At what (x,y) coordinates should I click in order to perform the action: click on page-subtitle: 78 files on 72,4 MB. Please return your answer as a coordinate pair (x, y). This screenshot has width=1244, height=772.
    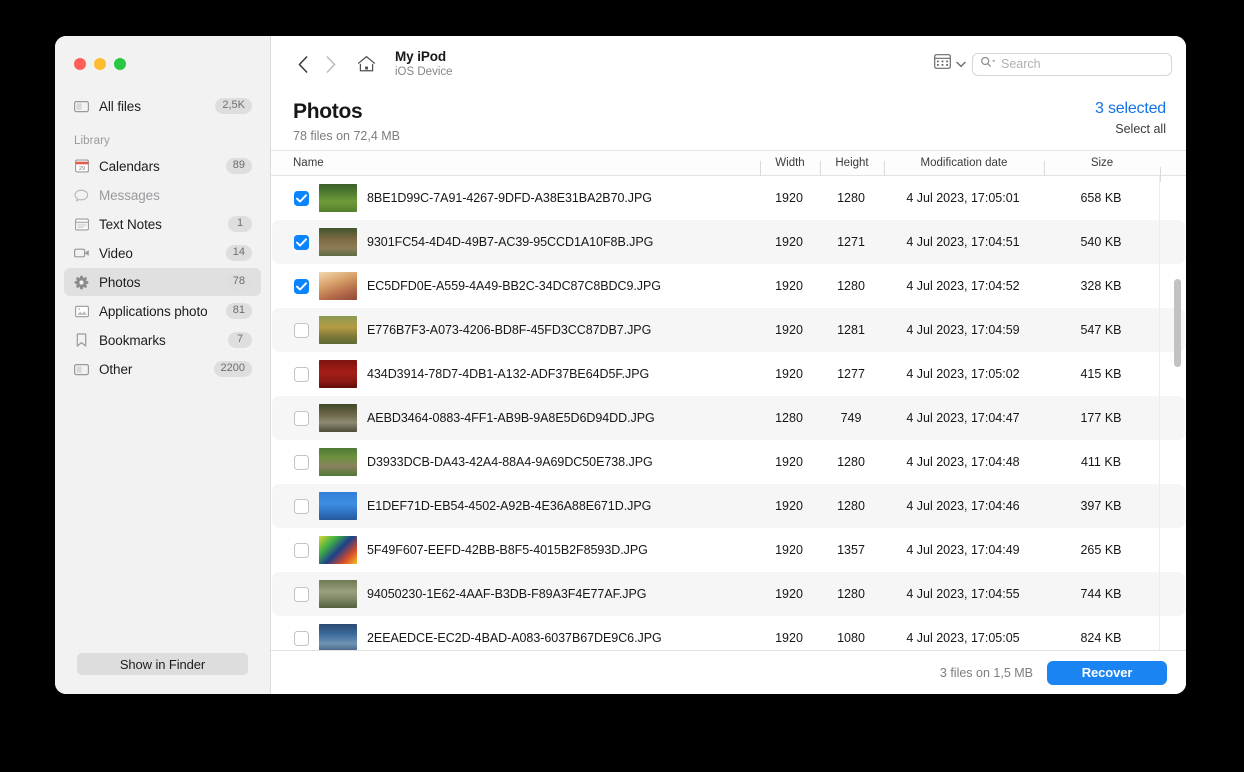
    Looking at the image, I should click on (347, 136).